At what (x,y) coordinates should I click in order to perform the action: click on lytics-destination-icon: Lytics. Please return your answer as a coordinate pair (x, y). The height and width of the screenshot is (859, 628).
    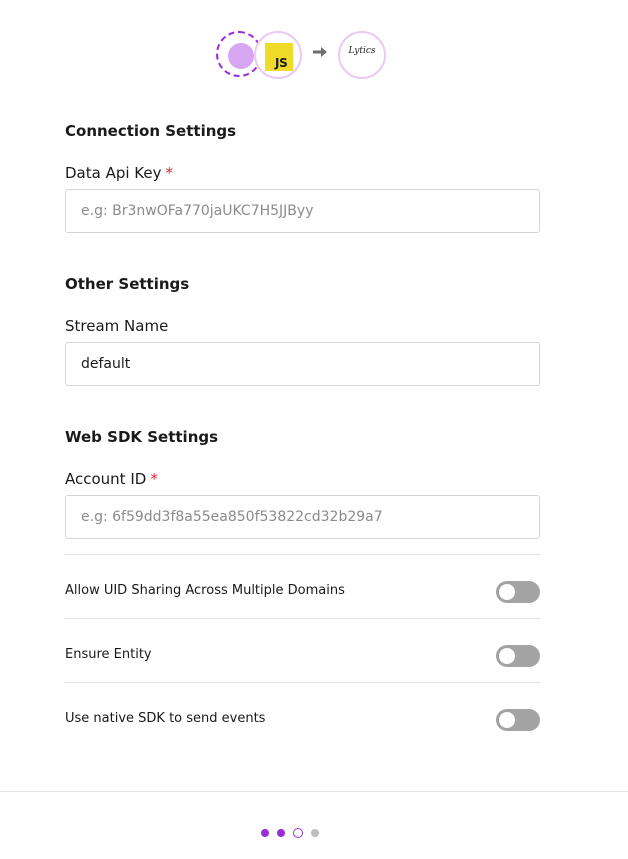
    Looking at the image, I should click on (362, 55).